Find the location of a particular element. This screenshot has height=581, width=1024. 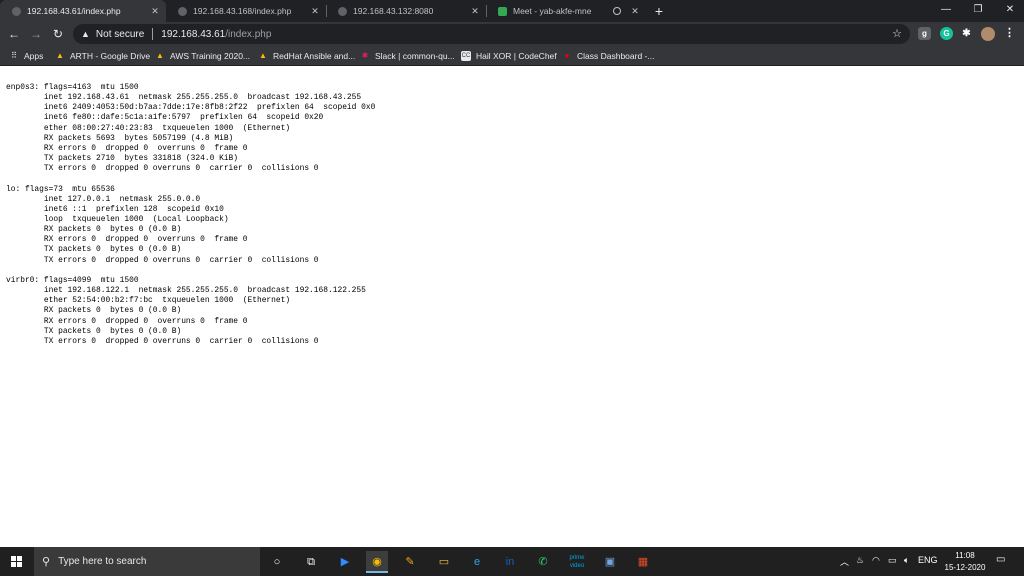

omnibox-divider is located at coordinates (153, 34).